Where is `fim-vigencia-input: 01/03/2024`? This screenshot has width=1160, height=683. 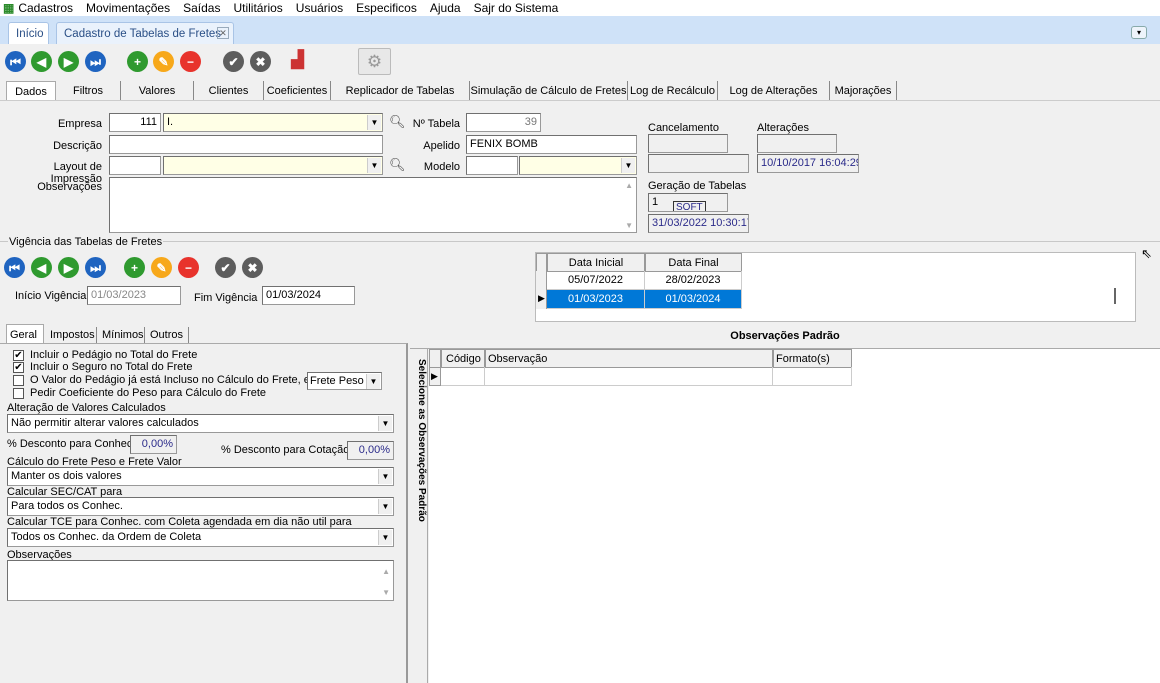 fim-vigencia-input: 01/03/2024 is located at coordinates (308, 295).